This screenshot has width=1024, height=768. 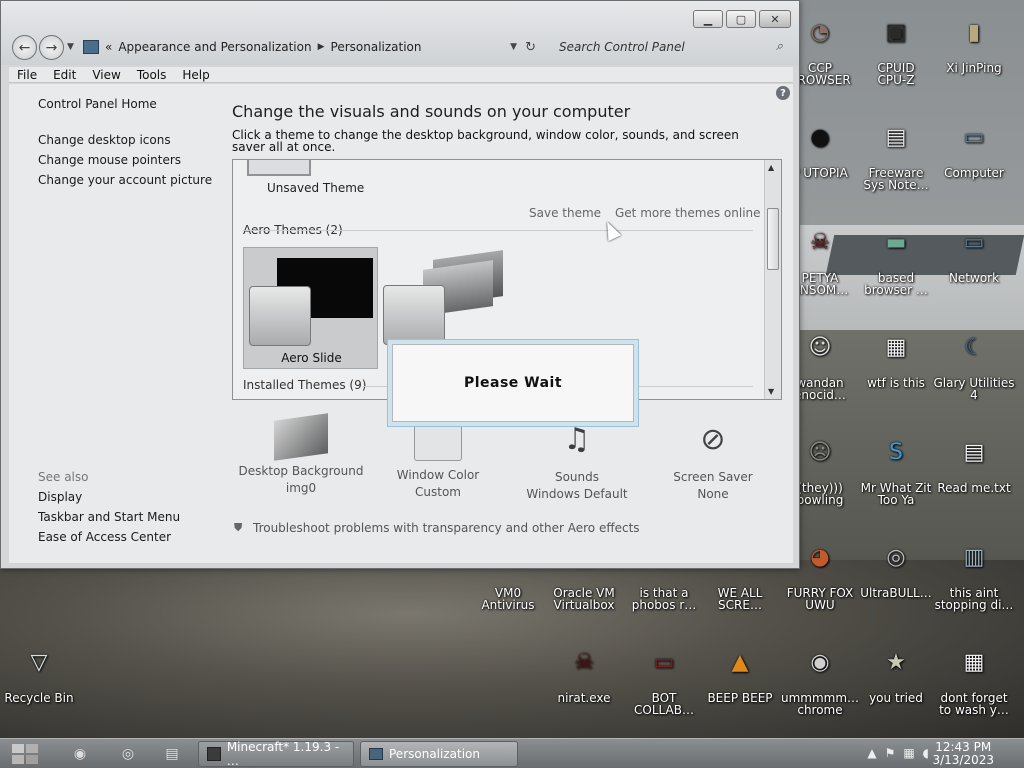 What do you see at coordinates (708, 19) in the screenshot?
I see `minimize-button: ▁` at bounding box center [708, 19].